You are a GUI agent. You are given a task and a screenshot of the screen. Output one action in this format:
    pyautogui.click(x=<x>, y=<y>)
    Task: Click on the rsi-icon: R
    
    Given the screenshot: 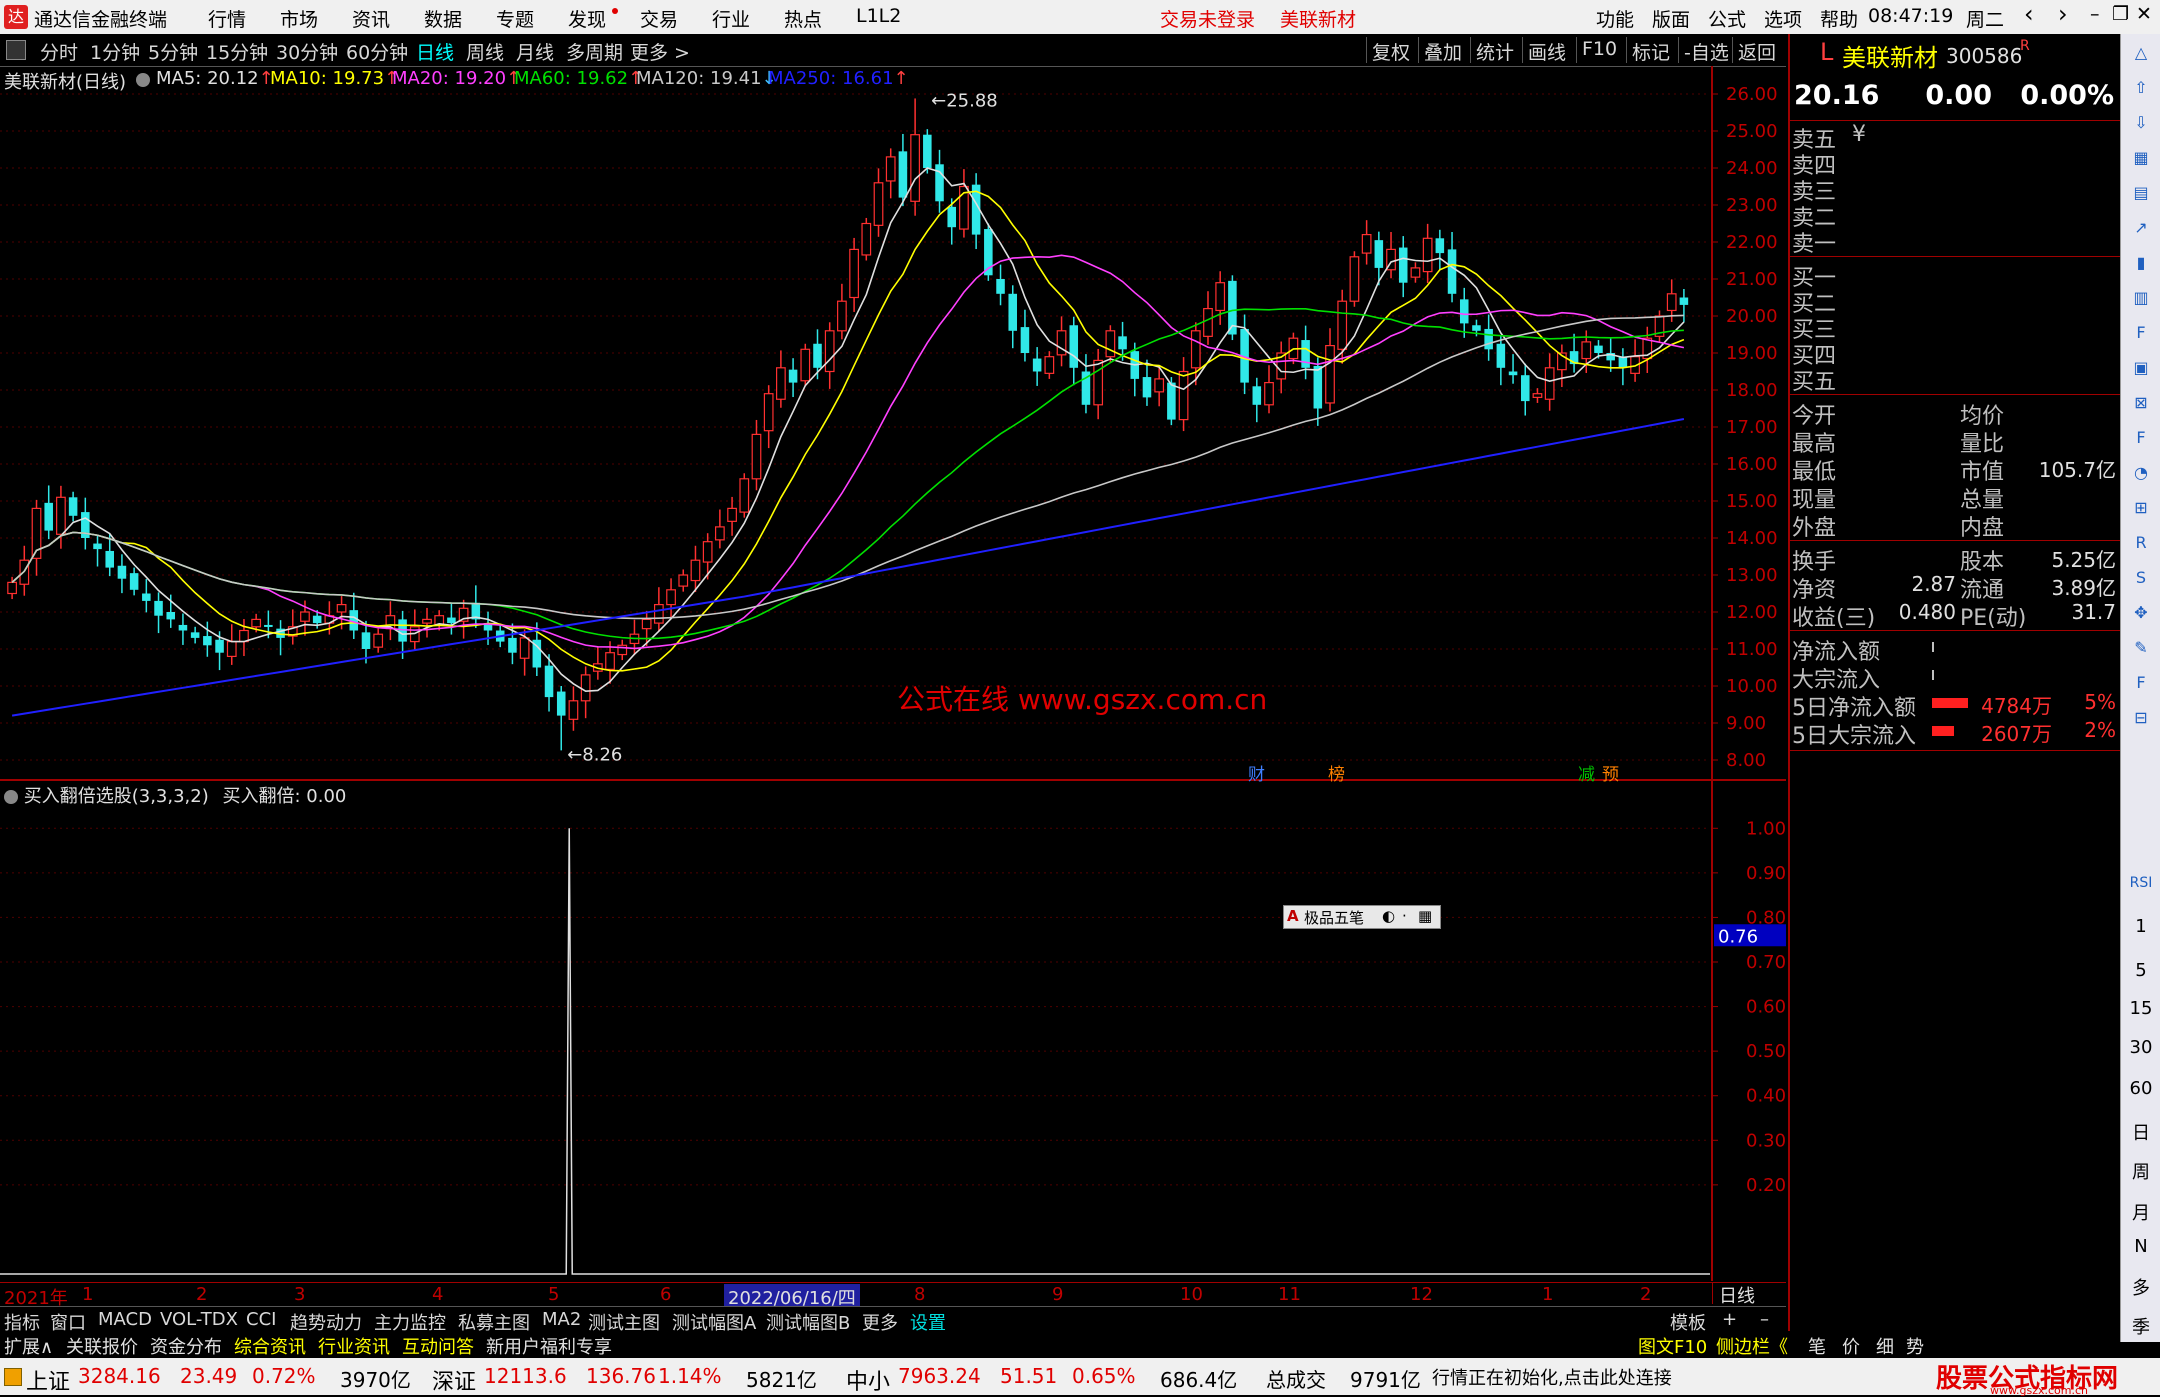 What is the action you would take?
    pyautogui.click(x=2141, y=543)
    